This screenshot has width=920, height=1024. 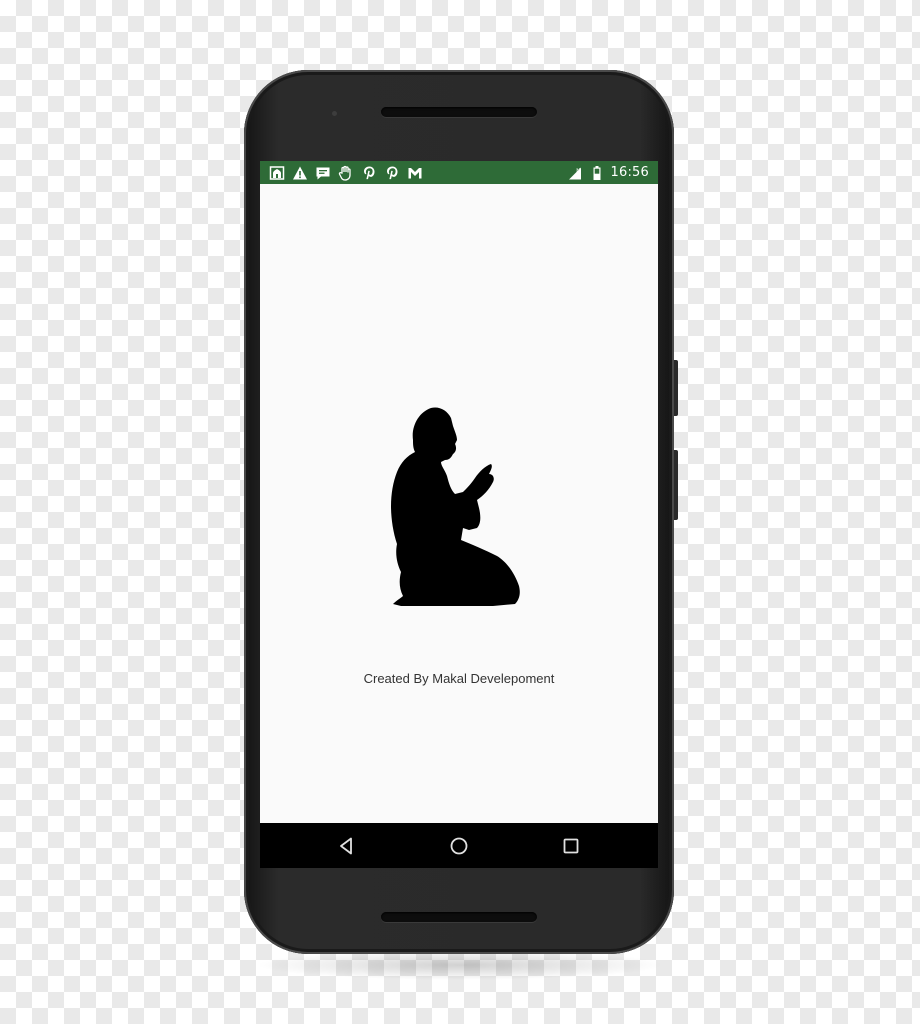 I want to click on back-icon, so click(x=347, y=846).